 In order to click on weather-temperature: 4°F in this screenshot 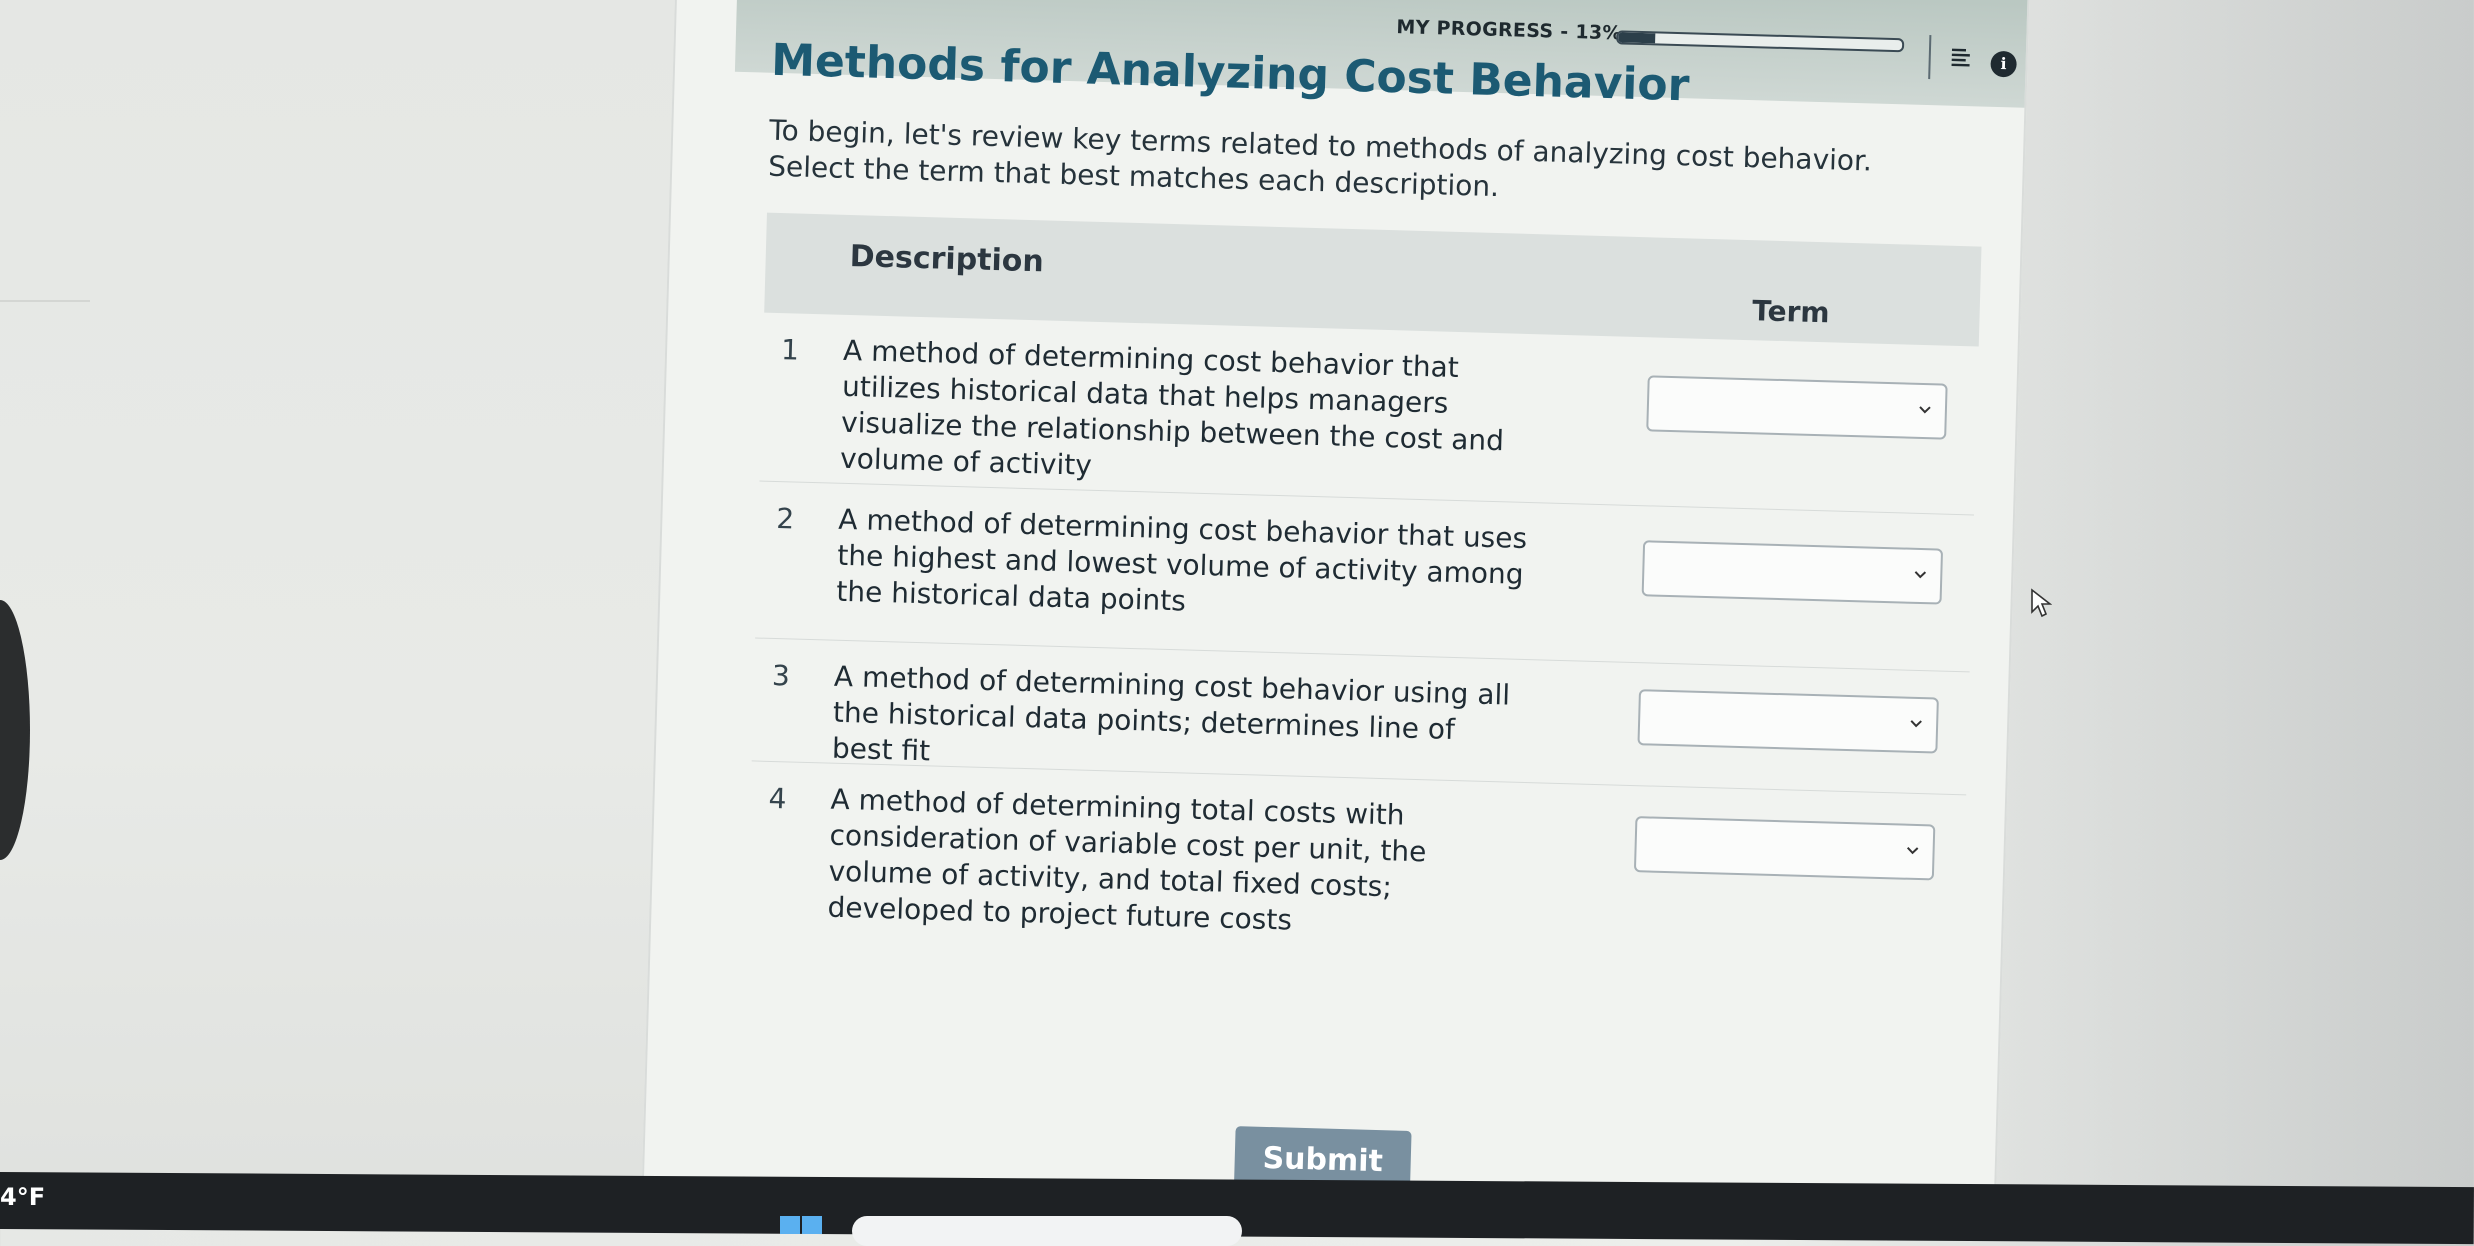, I will do `click(22, 1197)`.